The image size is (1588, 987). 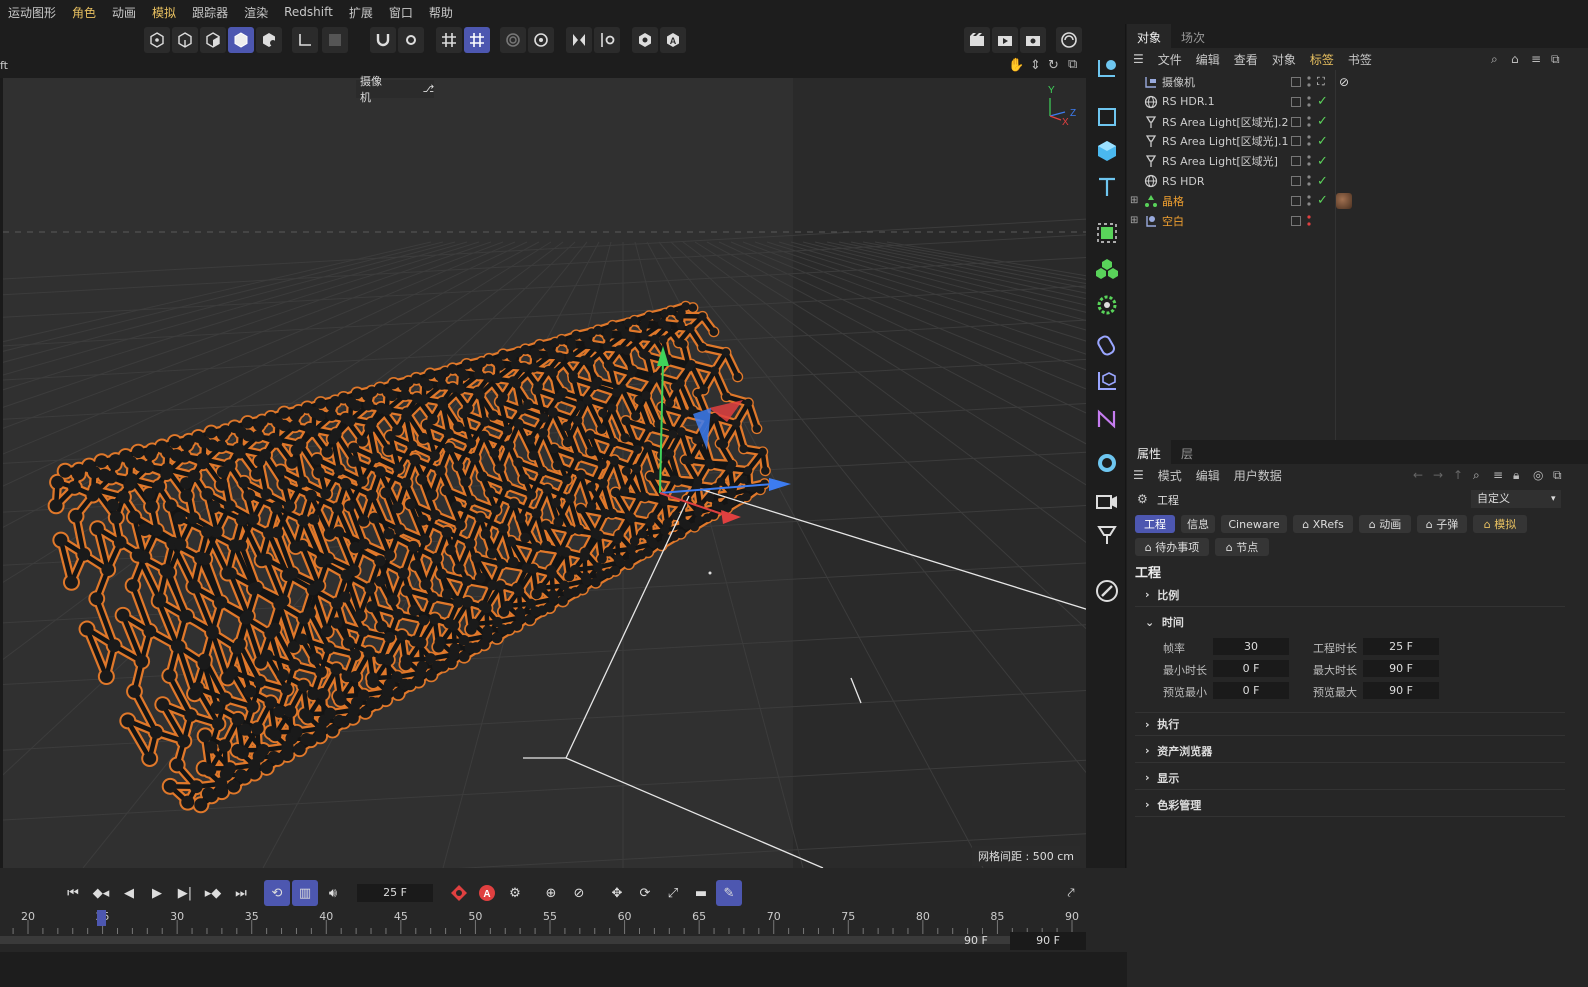 What do you see at coordinates (395, 893) in the screenshot?
I see `current-frame-field: 25 F` at bounding box center [395, 893].